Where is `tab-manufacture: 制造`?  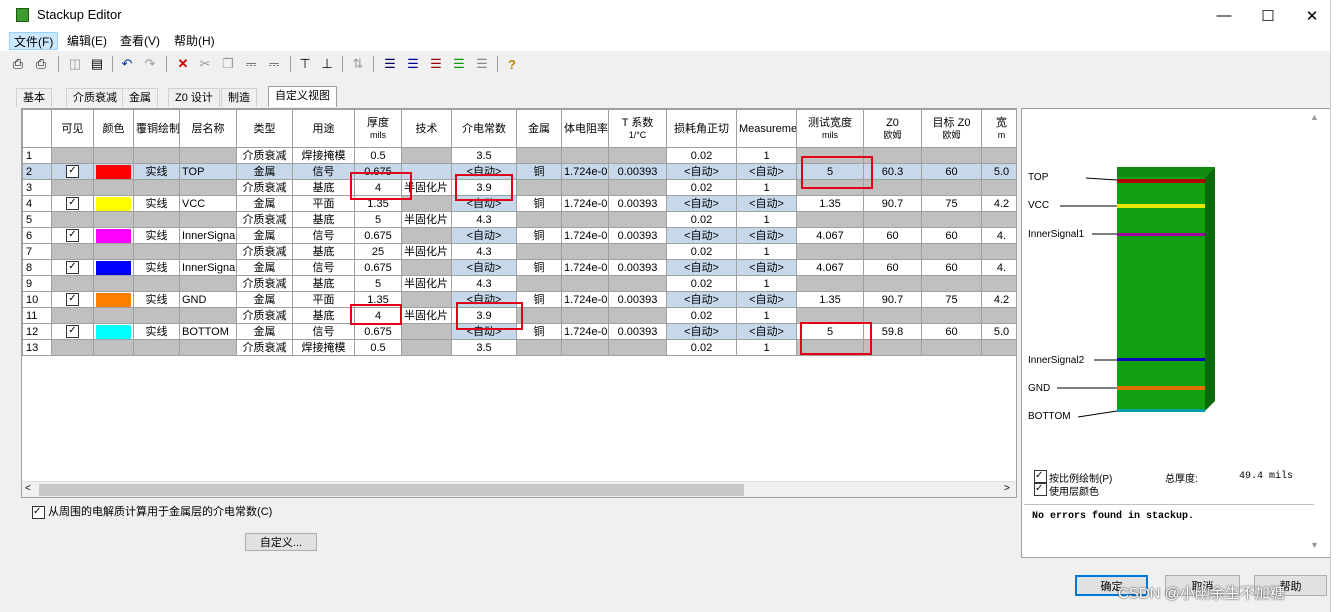
tab-manufacture: 制造 is located at coordinates (239, 97).